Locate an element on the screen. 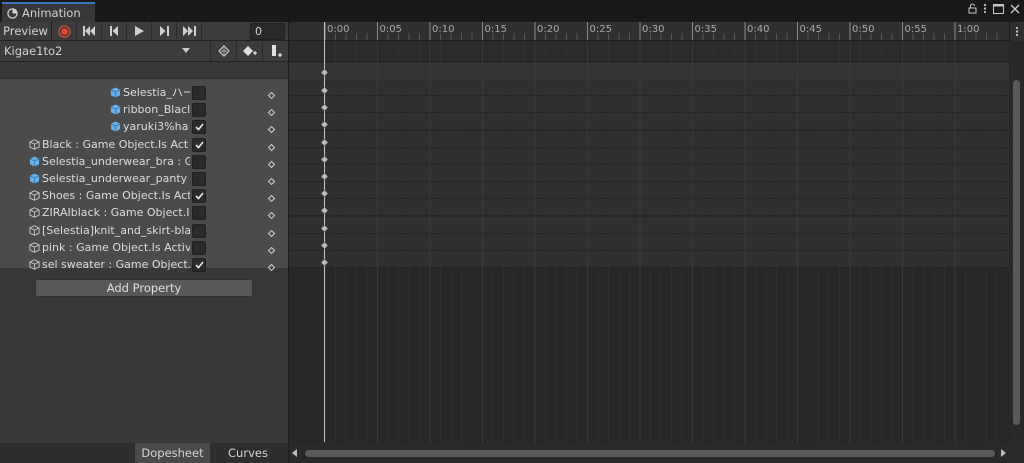  property-row: Selestia_underwear_panty is located at coordinates (144, 178).